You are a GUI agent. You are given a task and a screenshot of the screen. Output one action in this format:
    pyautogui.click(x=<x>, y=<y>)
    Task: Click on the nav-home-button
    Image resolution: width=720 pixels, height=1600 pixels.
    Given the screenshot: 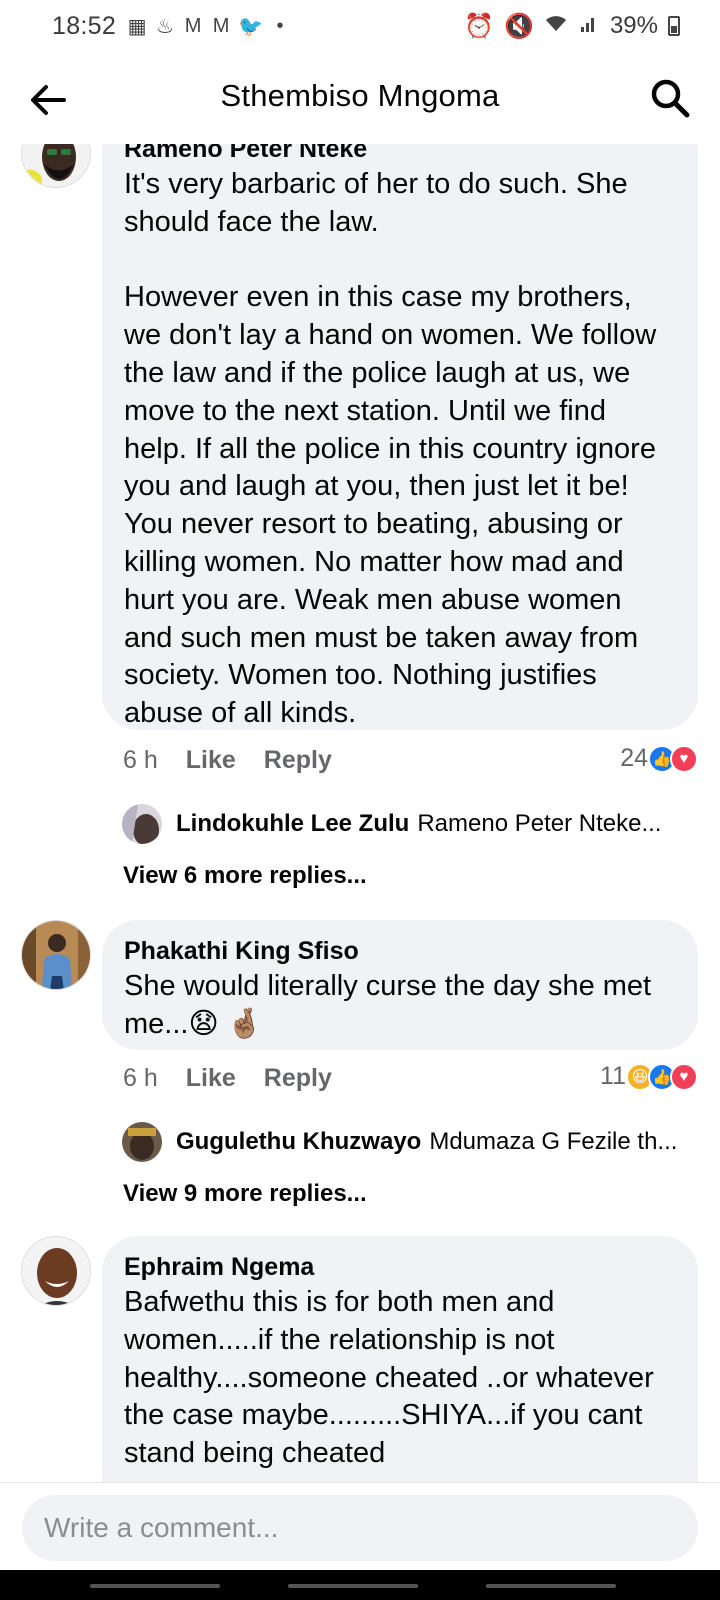 What is the action you would take?
    pyautogui.click(x=353, y=1586)
    